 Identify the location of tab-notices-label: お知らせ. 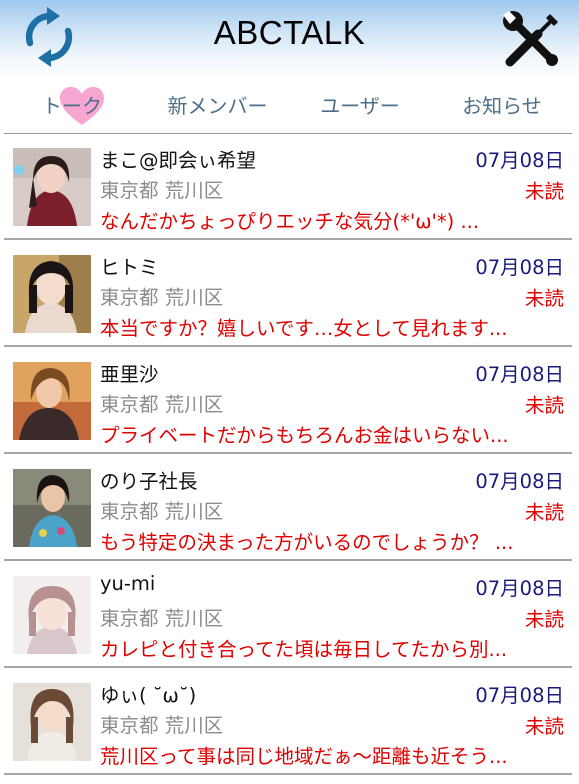
(502, 106).